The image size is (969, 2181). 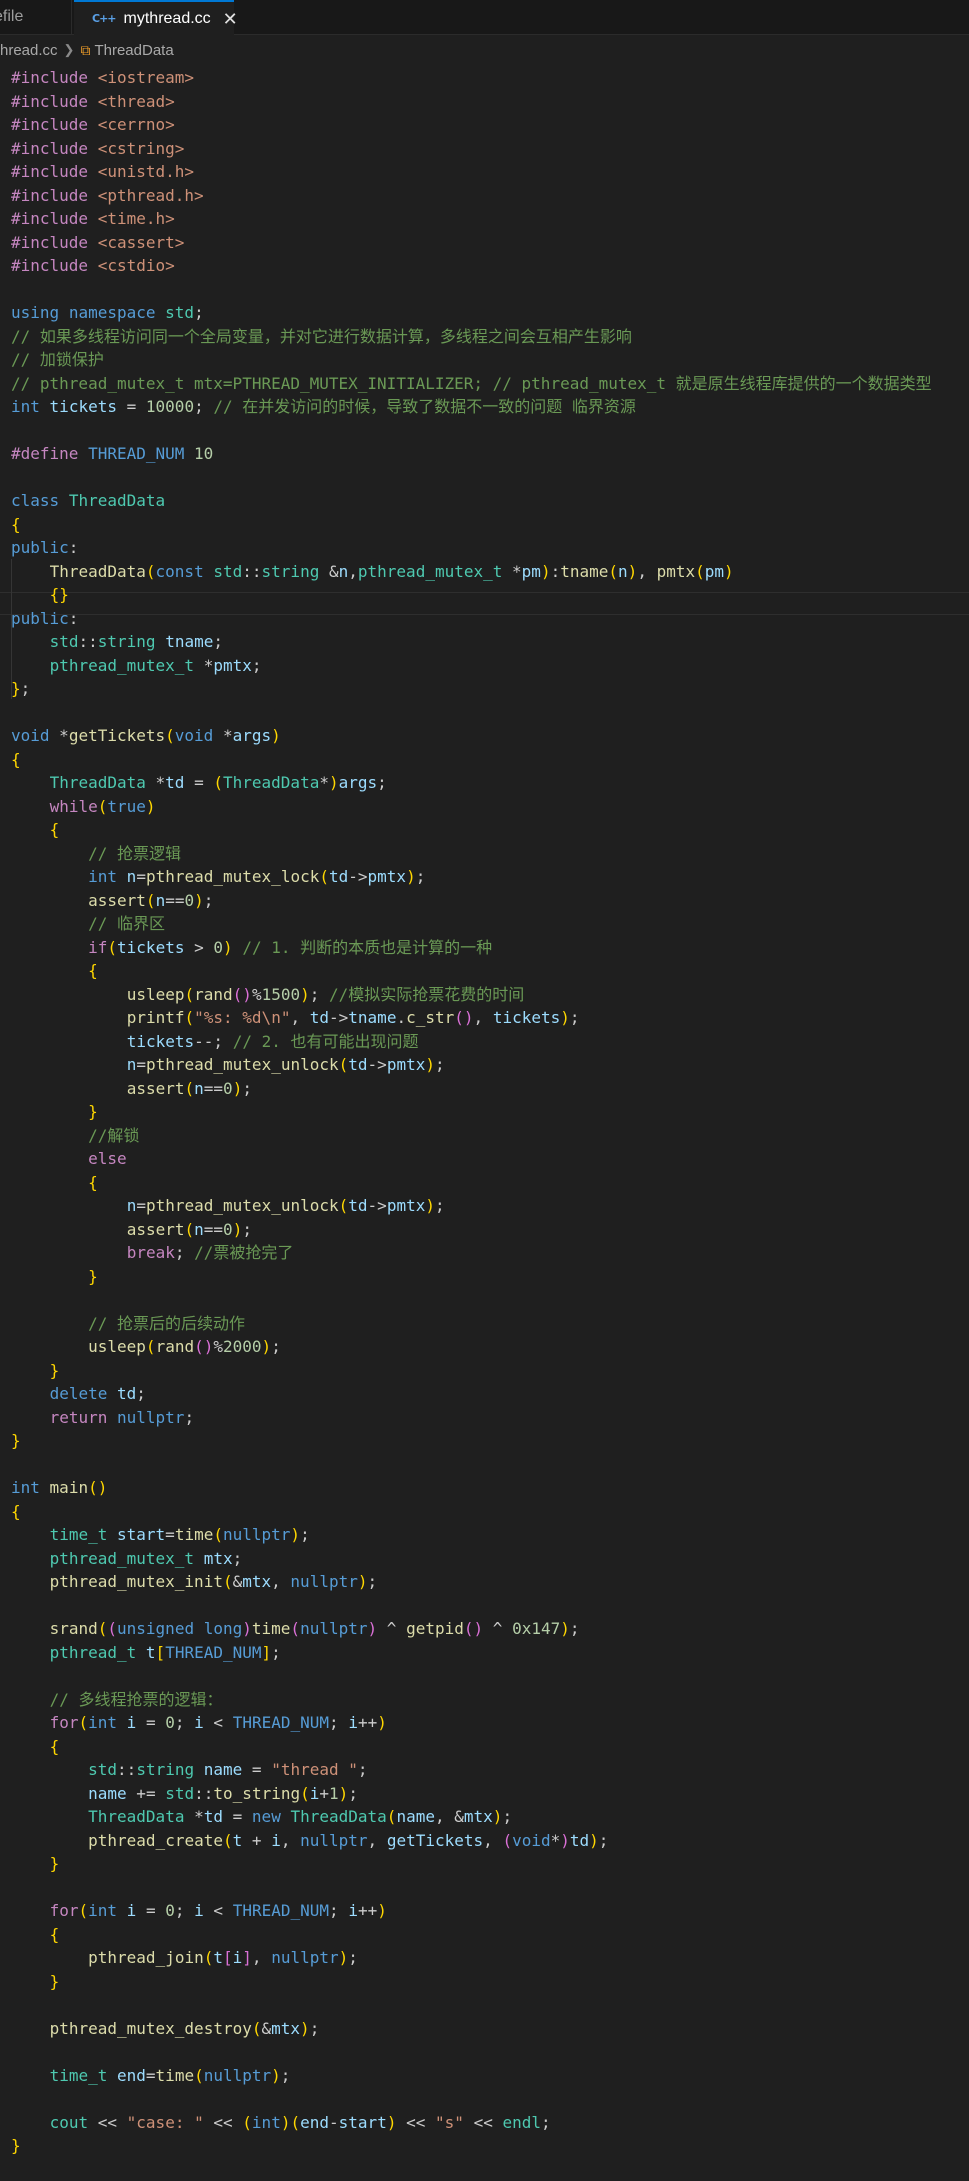 I want to click on code-line: while(true), so click(x=471, y=807).